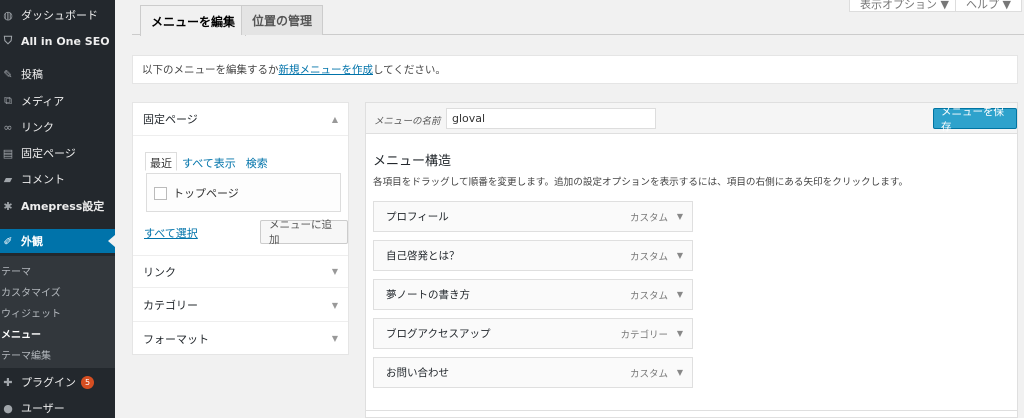 This screenshot has height=418, width=1024. What do you see at coordinates (31, 312) in the screenshot?
I see `submenu-item-widgets: ウィジェット` at bounding box center [31, 312].